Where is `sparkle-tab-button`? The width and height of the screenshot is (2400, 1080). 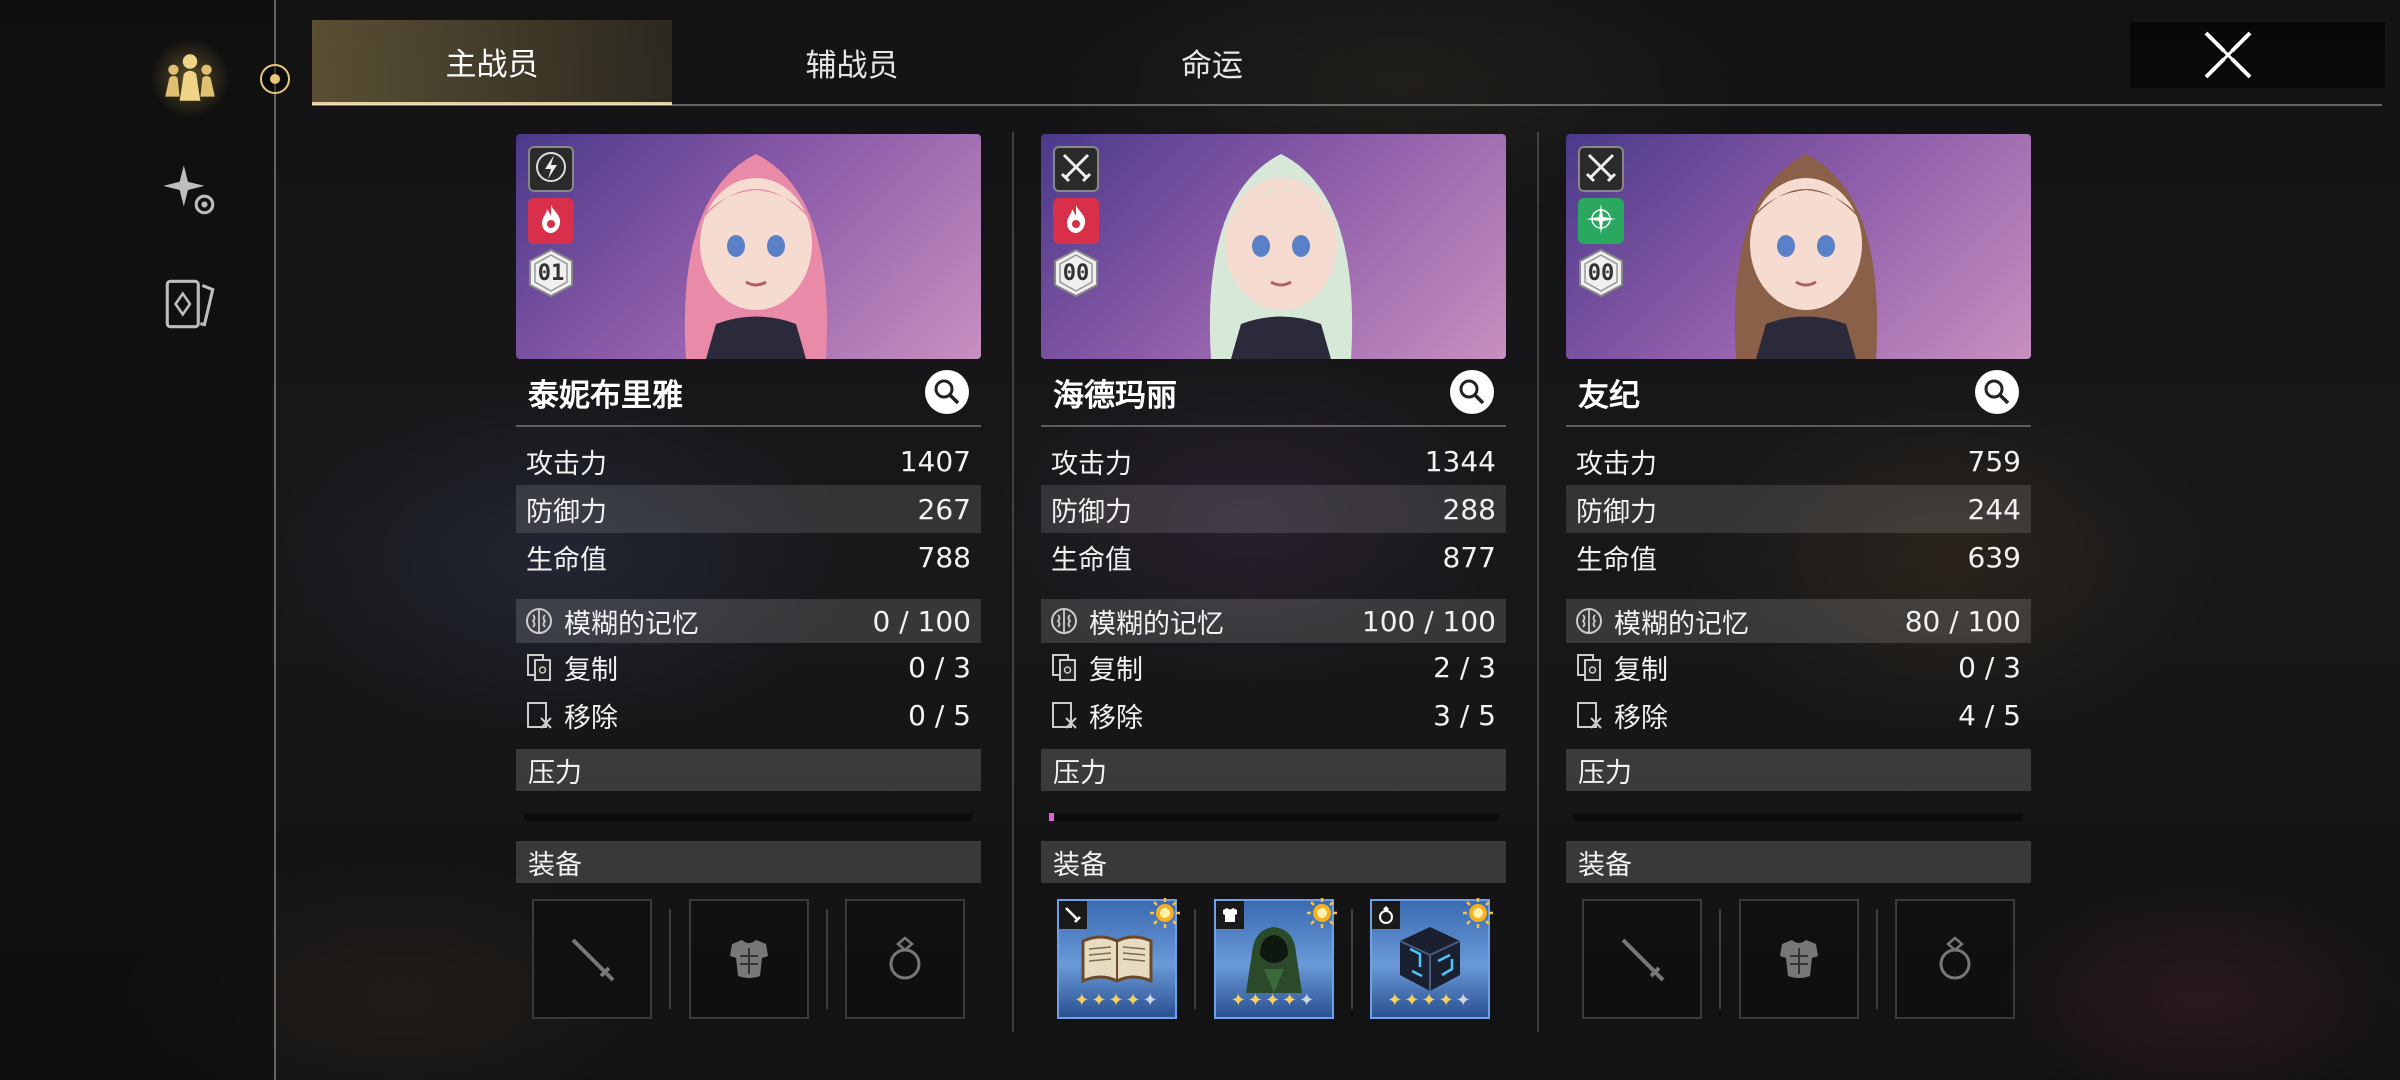 sparkle-tab-button is located at coordinates (190, 190).